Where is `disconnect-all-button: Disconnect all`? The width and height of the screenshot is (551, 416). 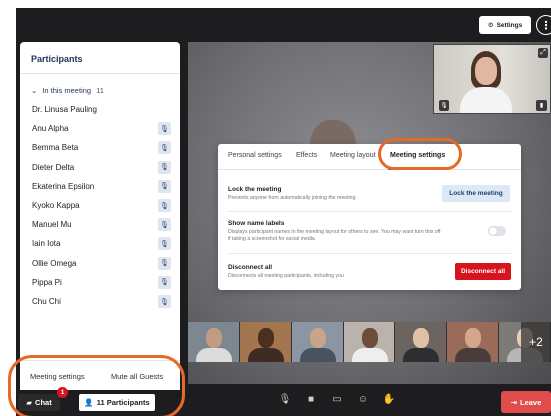 disconnect-all-button: Disconnect all is located at coordinates (483, 271).